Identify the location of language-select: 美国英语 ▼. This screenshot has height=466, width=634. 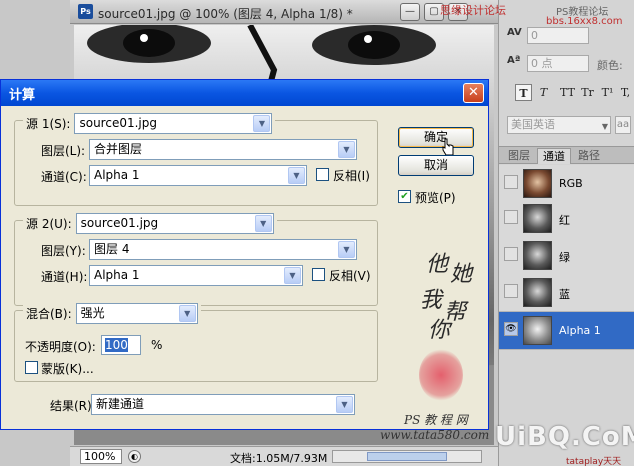
(559, 125).